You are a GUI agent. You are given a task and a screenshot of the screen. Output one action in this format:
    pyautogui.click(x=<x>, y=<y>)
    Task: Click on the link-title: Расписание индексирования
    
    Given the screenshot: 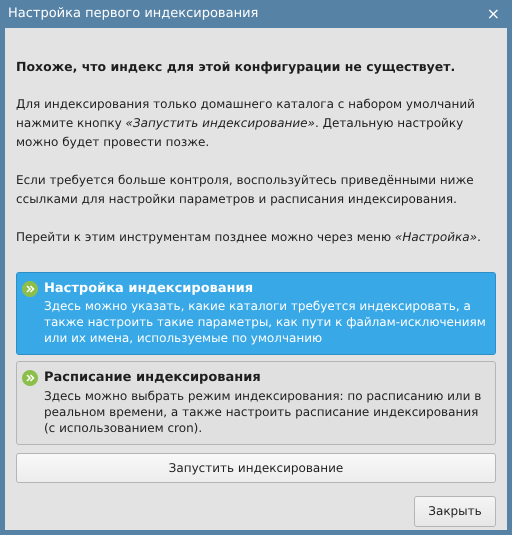 What is the action you would take?
    pyautogui.click(x=153, y=378)
    